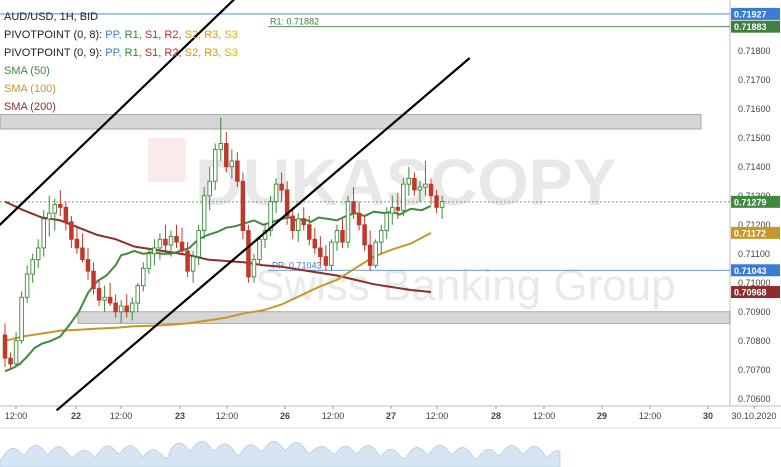  I want to click on legend-pivot-item: S3, so click(231, 53).